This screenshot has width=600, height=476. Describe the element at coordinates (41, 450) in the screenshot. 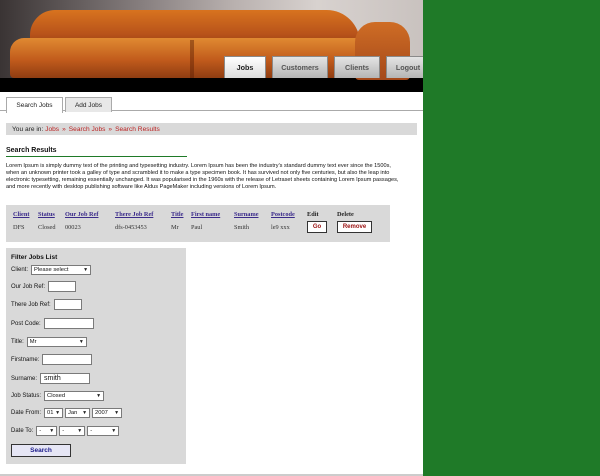

I see `search-button: Search` at that location.